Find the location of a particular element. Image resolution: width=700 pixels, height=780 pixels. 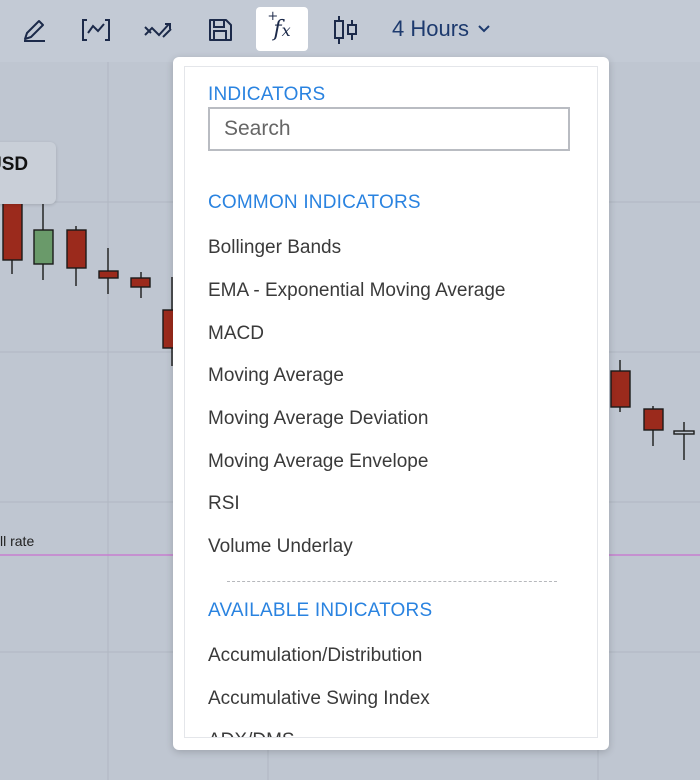

indicator-item: RSI is located at coordinates (224, 504).